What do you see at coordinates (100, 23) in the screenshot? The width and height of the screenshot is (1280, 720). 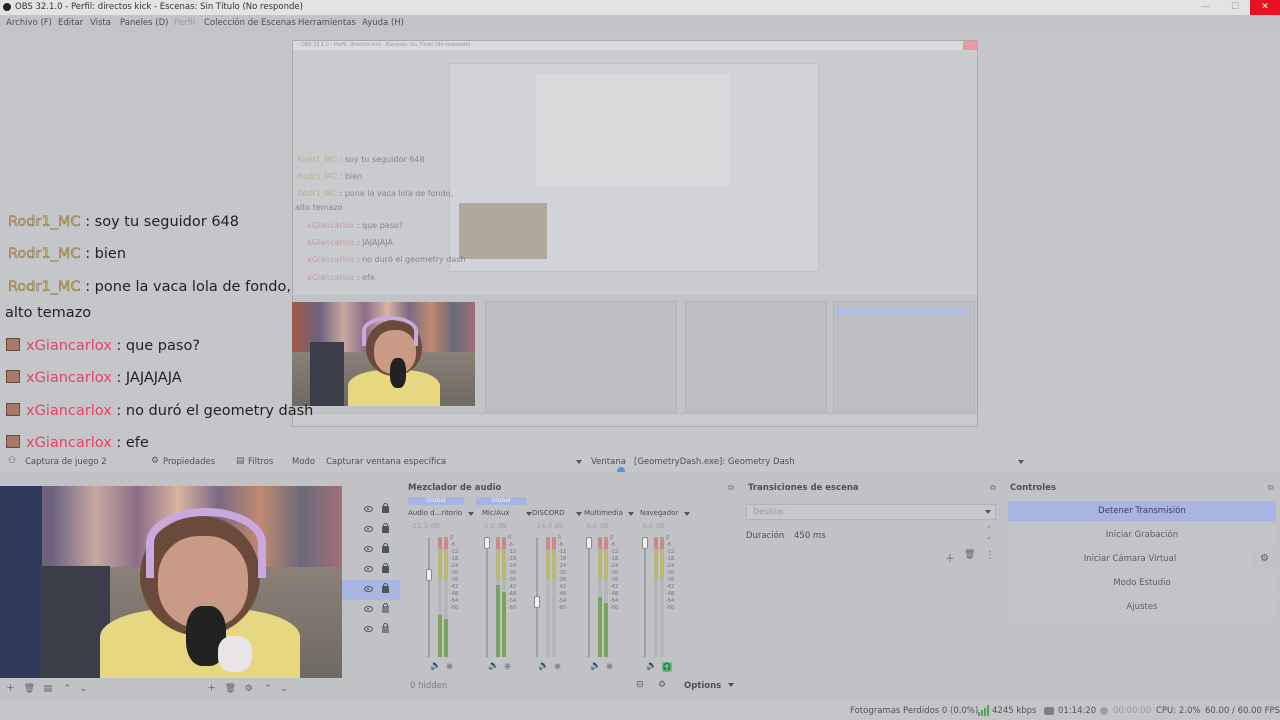 I see `menu-vista: Vista` at bounding box center [100, 23].